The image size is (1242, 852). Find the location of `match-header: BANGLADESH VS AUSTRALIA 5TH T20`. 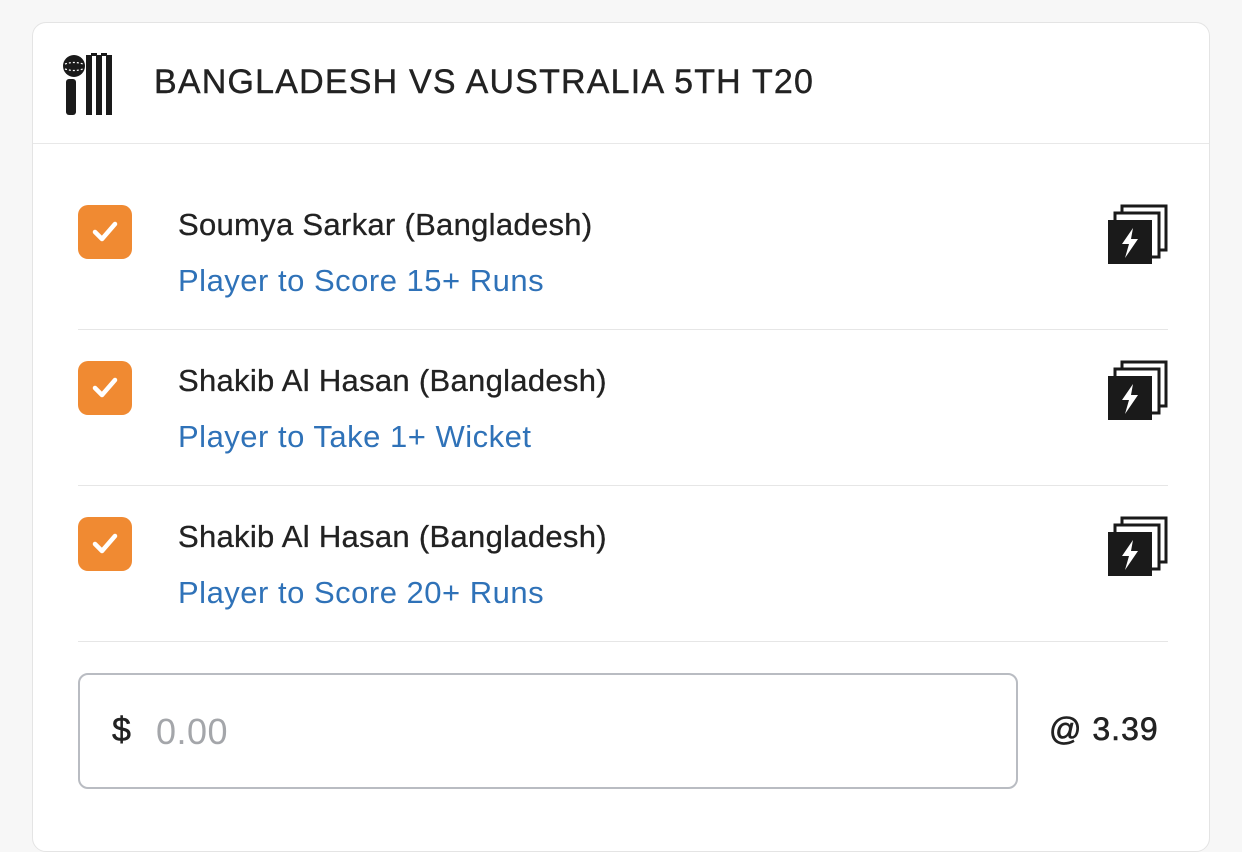

match-header: BANGLADESH VS AUSTRALIA 5TH T20 is located at coordinates (621, 83).